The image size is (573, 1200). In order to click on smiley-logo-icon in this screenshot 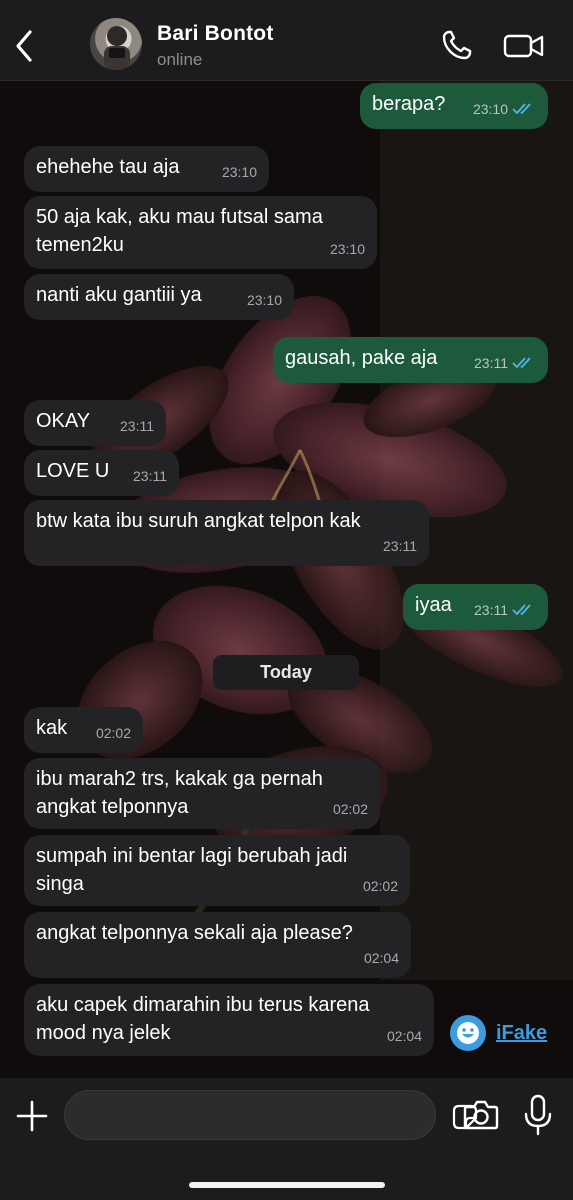, I will do `click(468, 1033)`.